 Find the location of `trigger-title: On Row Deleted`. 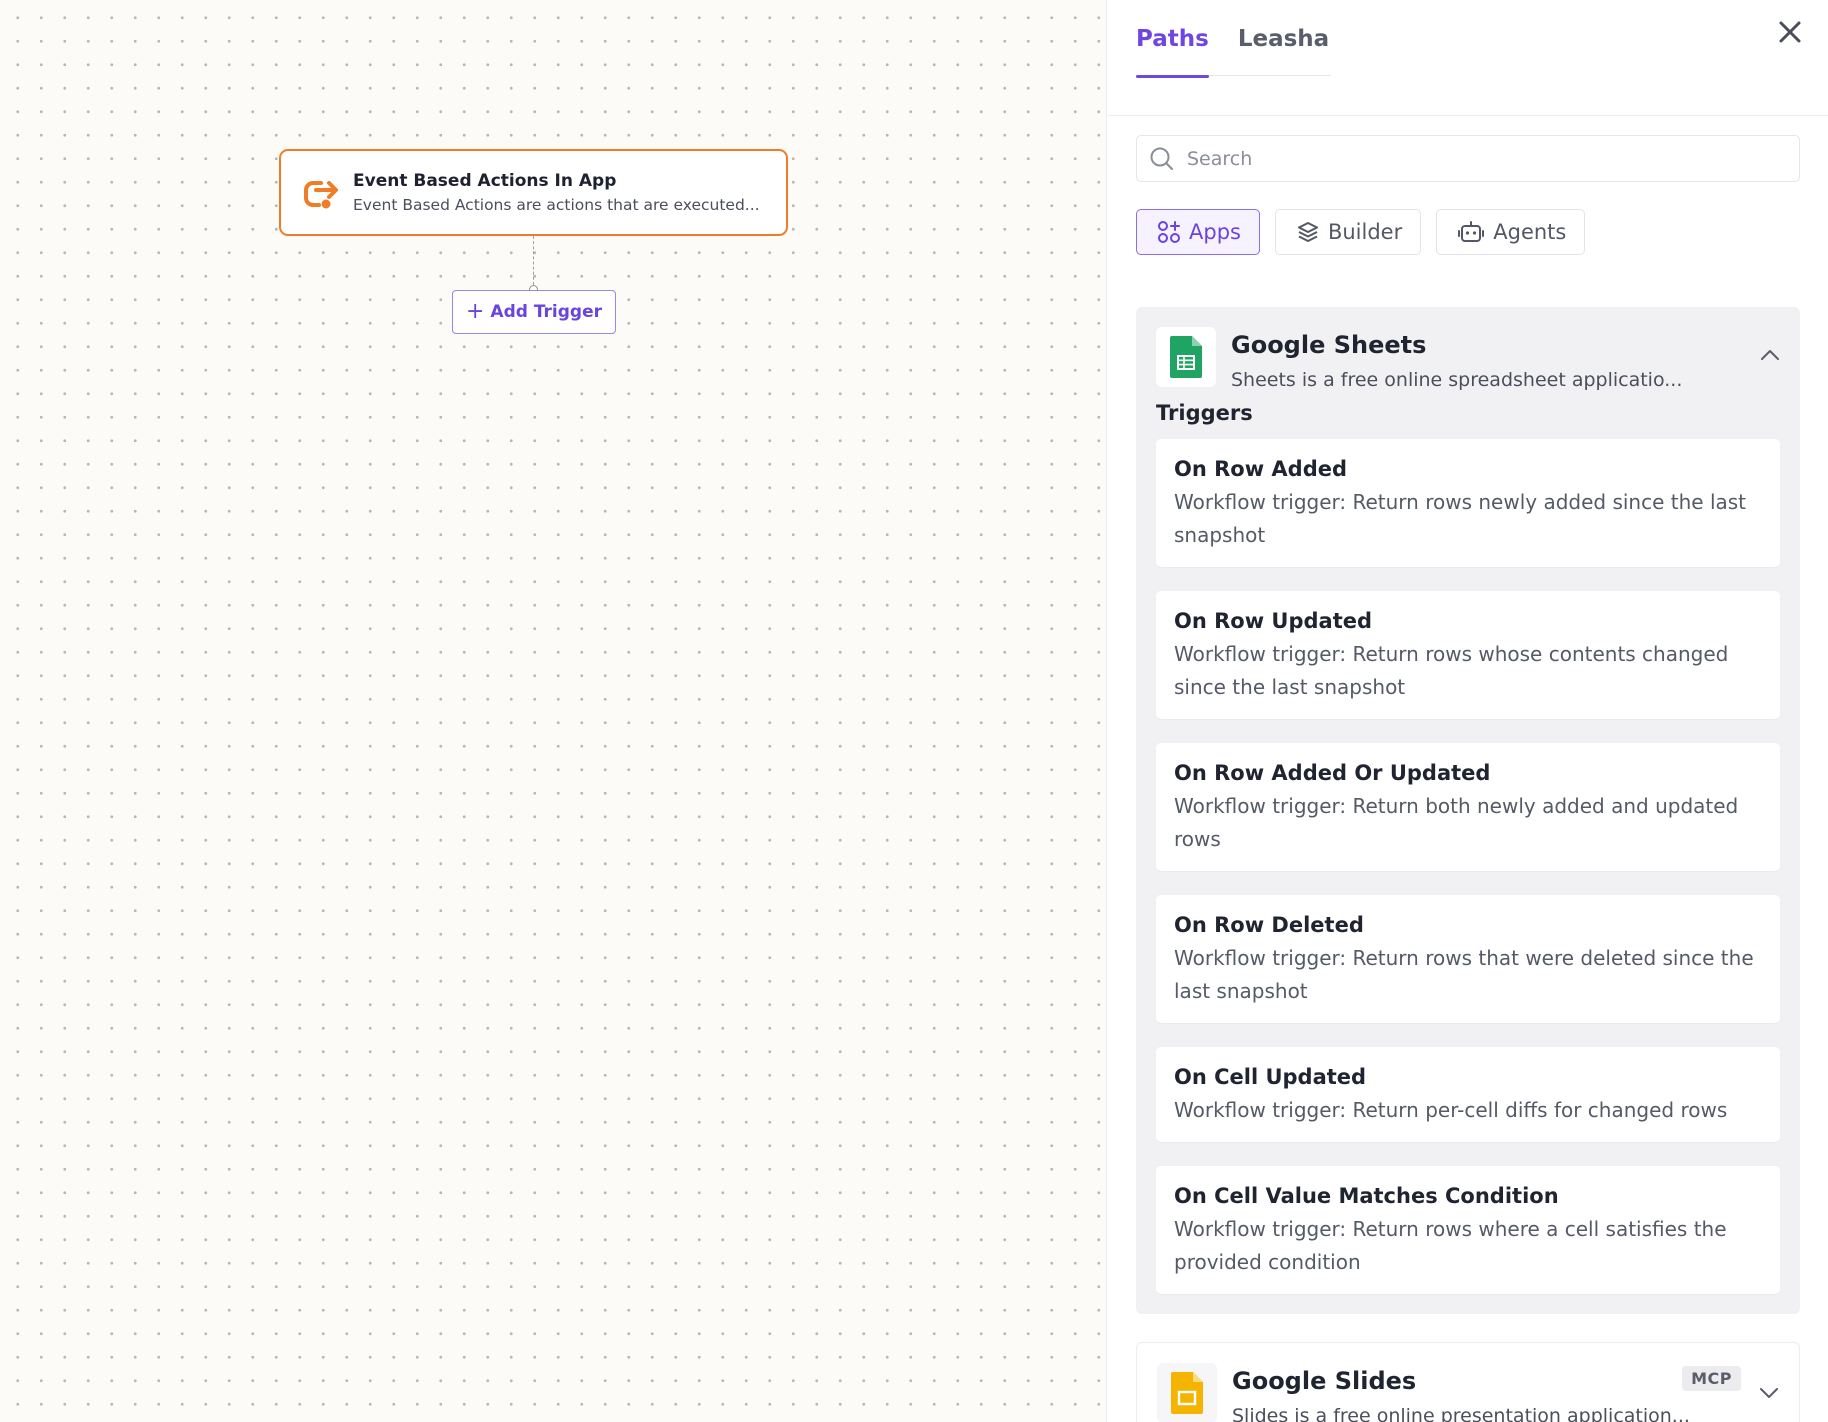

trigger-title: On Row Deleted is located at coordinates (1269, 925).